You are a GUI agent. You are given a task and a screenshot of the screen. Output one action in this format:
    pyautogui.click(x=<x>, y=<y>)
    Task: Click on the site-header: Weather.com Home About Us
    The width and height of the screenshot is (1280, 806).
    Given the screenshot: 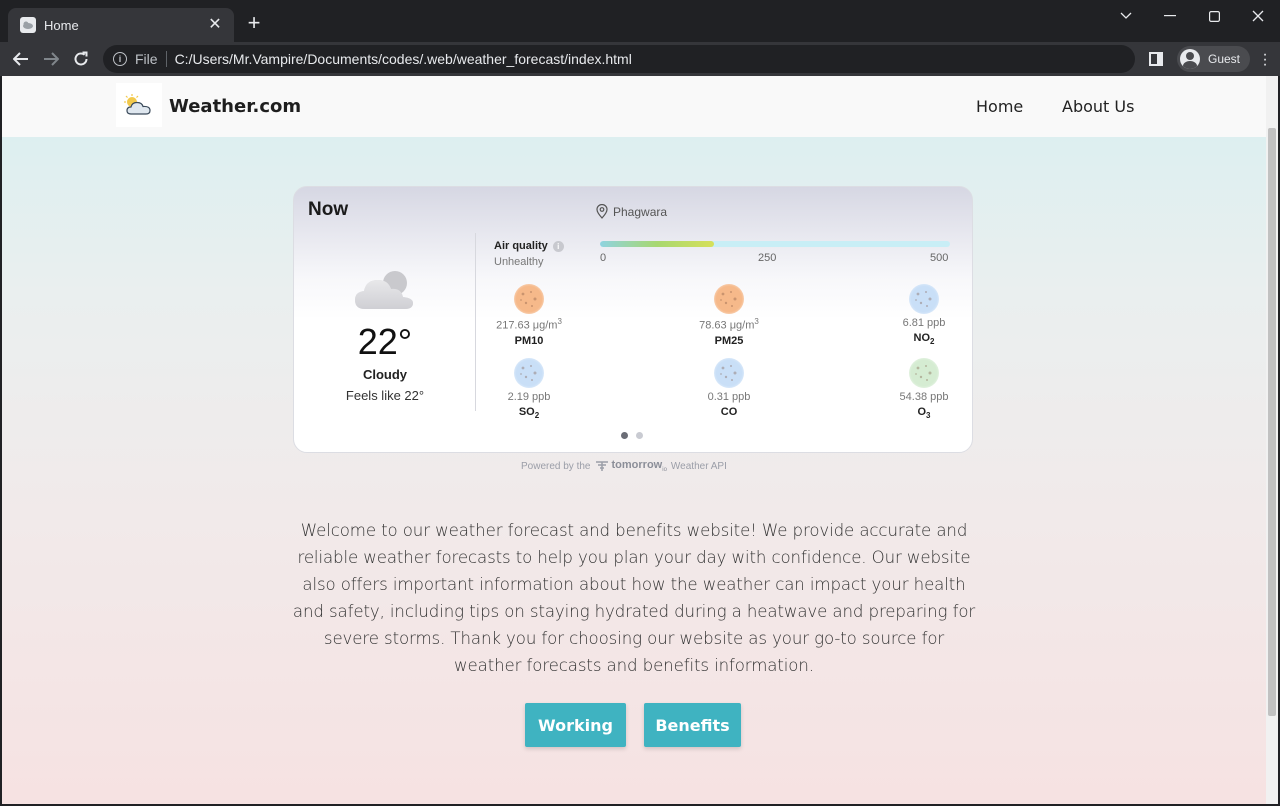 What is the action you would take?
    pyautogui.click(x=634, y=106)
    